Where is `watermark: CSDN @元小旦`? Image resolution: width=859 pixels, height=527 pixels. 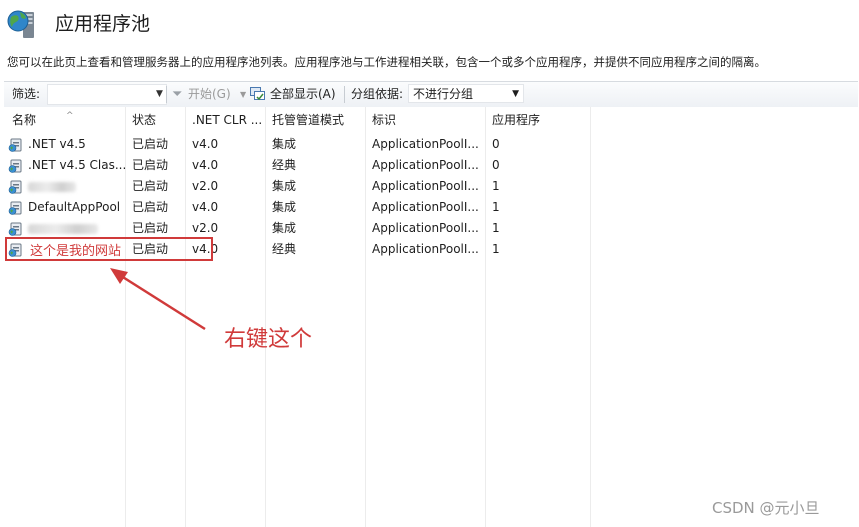 watermark: CSDN @元小旦 is located at coordinates (766, 508).